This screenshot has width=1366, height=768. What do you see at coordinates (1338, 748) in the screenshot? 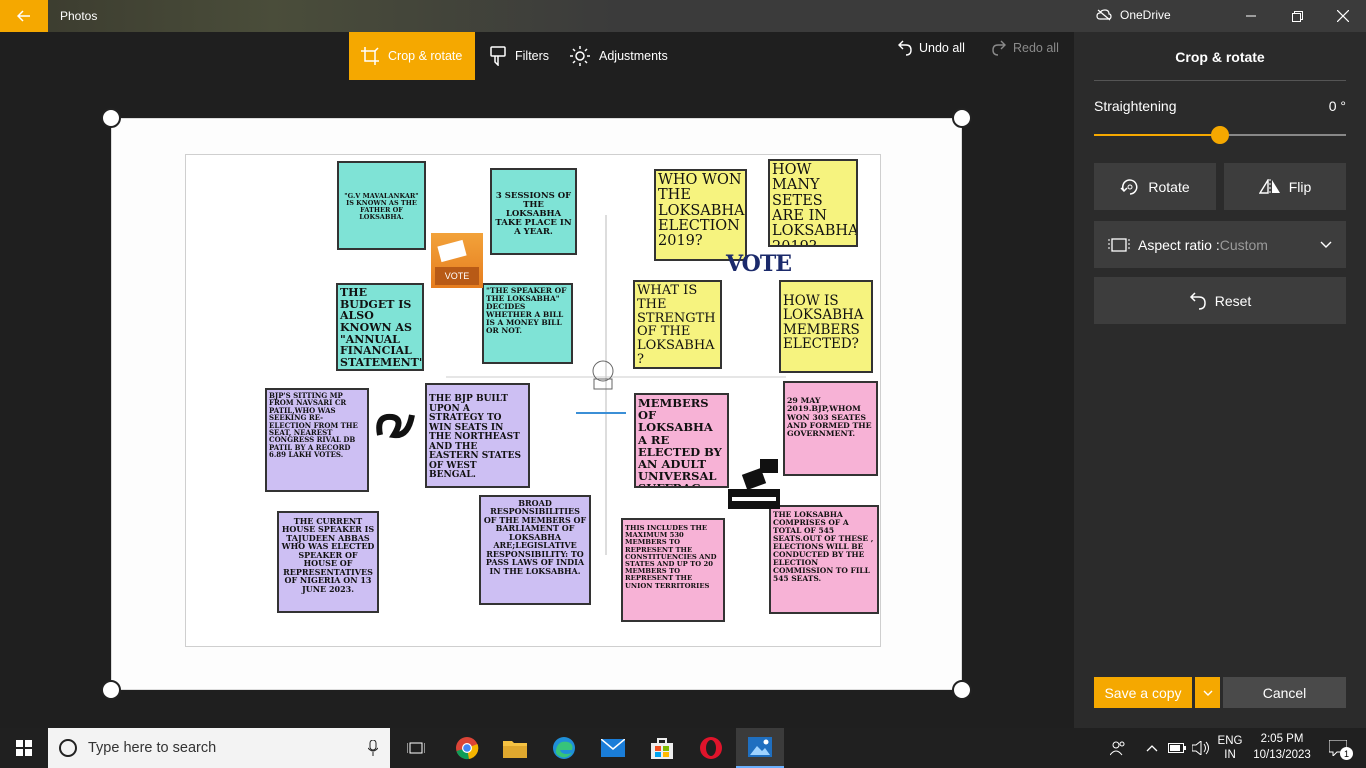
I see `notification-center-button: 1` at bounding box center [1338, 748].